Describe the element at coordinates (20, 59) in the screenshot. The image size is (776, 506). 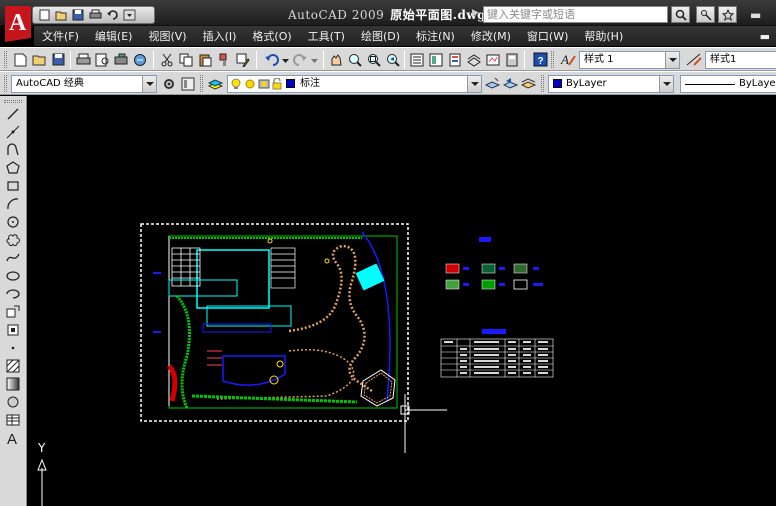
I see `new-icon` at that location.